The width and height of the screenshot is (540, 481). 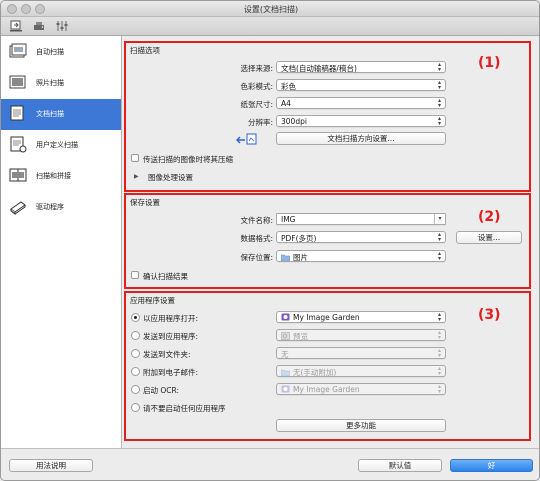 I want to click on photo-scan-icon, so click(x=17, y=82).